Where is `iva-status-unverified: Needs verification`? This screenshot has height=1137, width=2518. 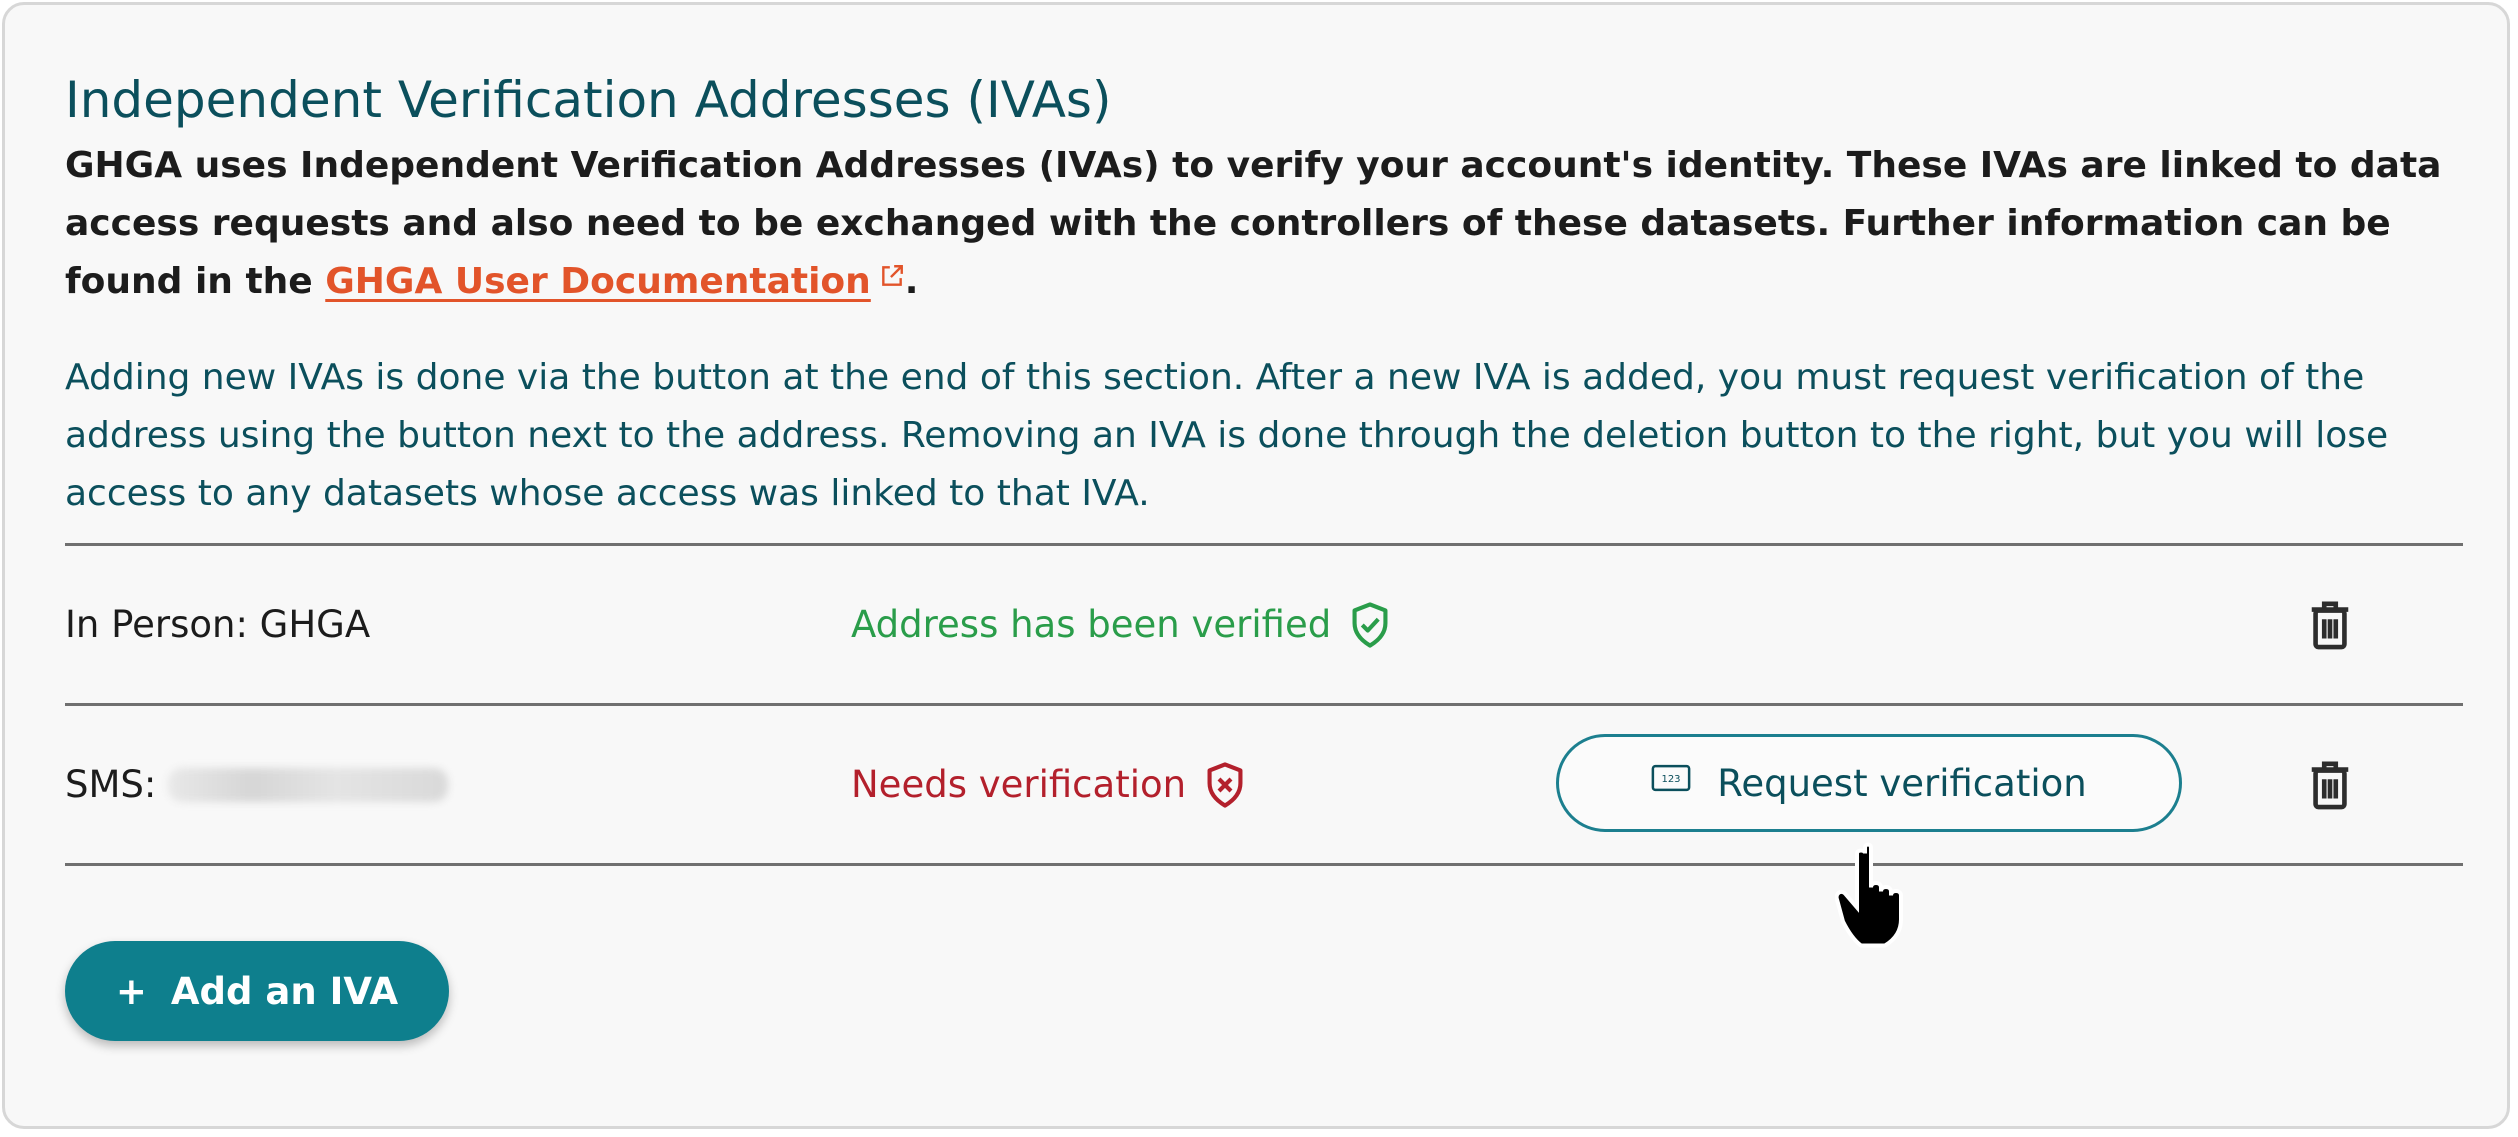 iva-status-unverified: Needs verification is located at coordinates (1048, 784).